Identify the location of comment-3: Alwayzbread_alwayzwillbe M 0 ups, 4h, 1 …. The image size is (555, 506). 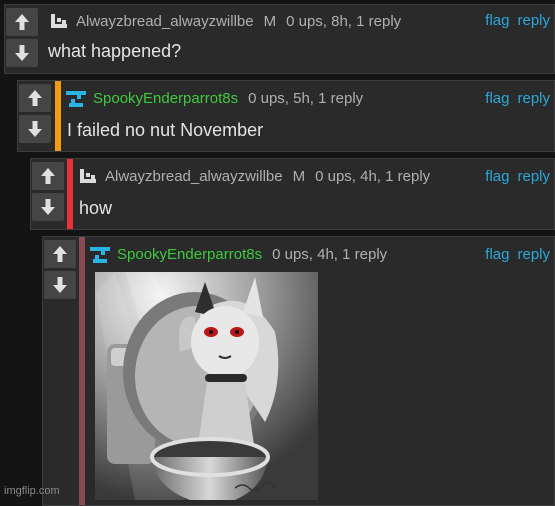
(292, 194).